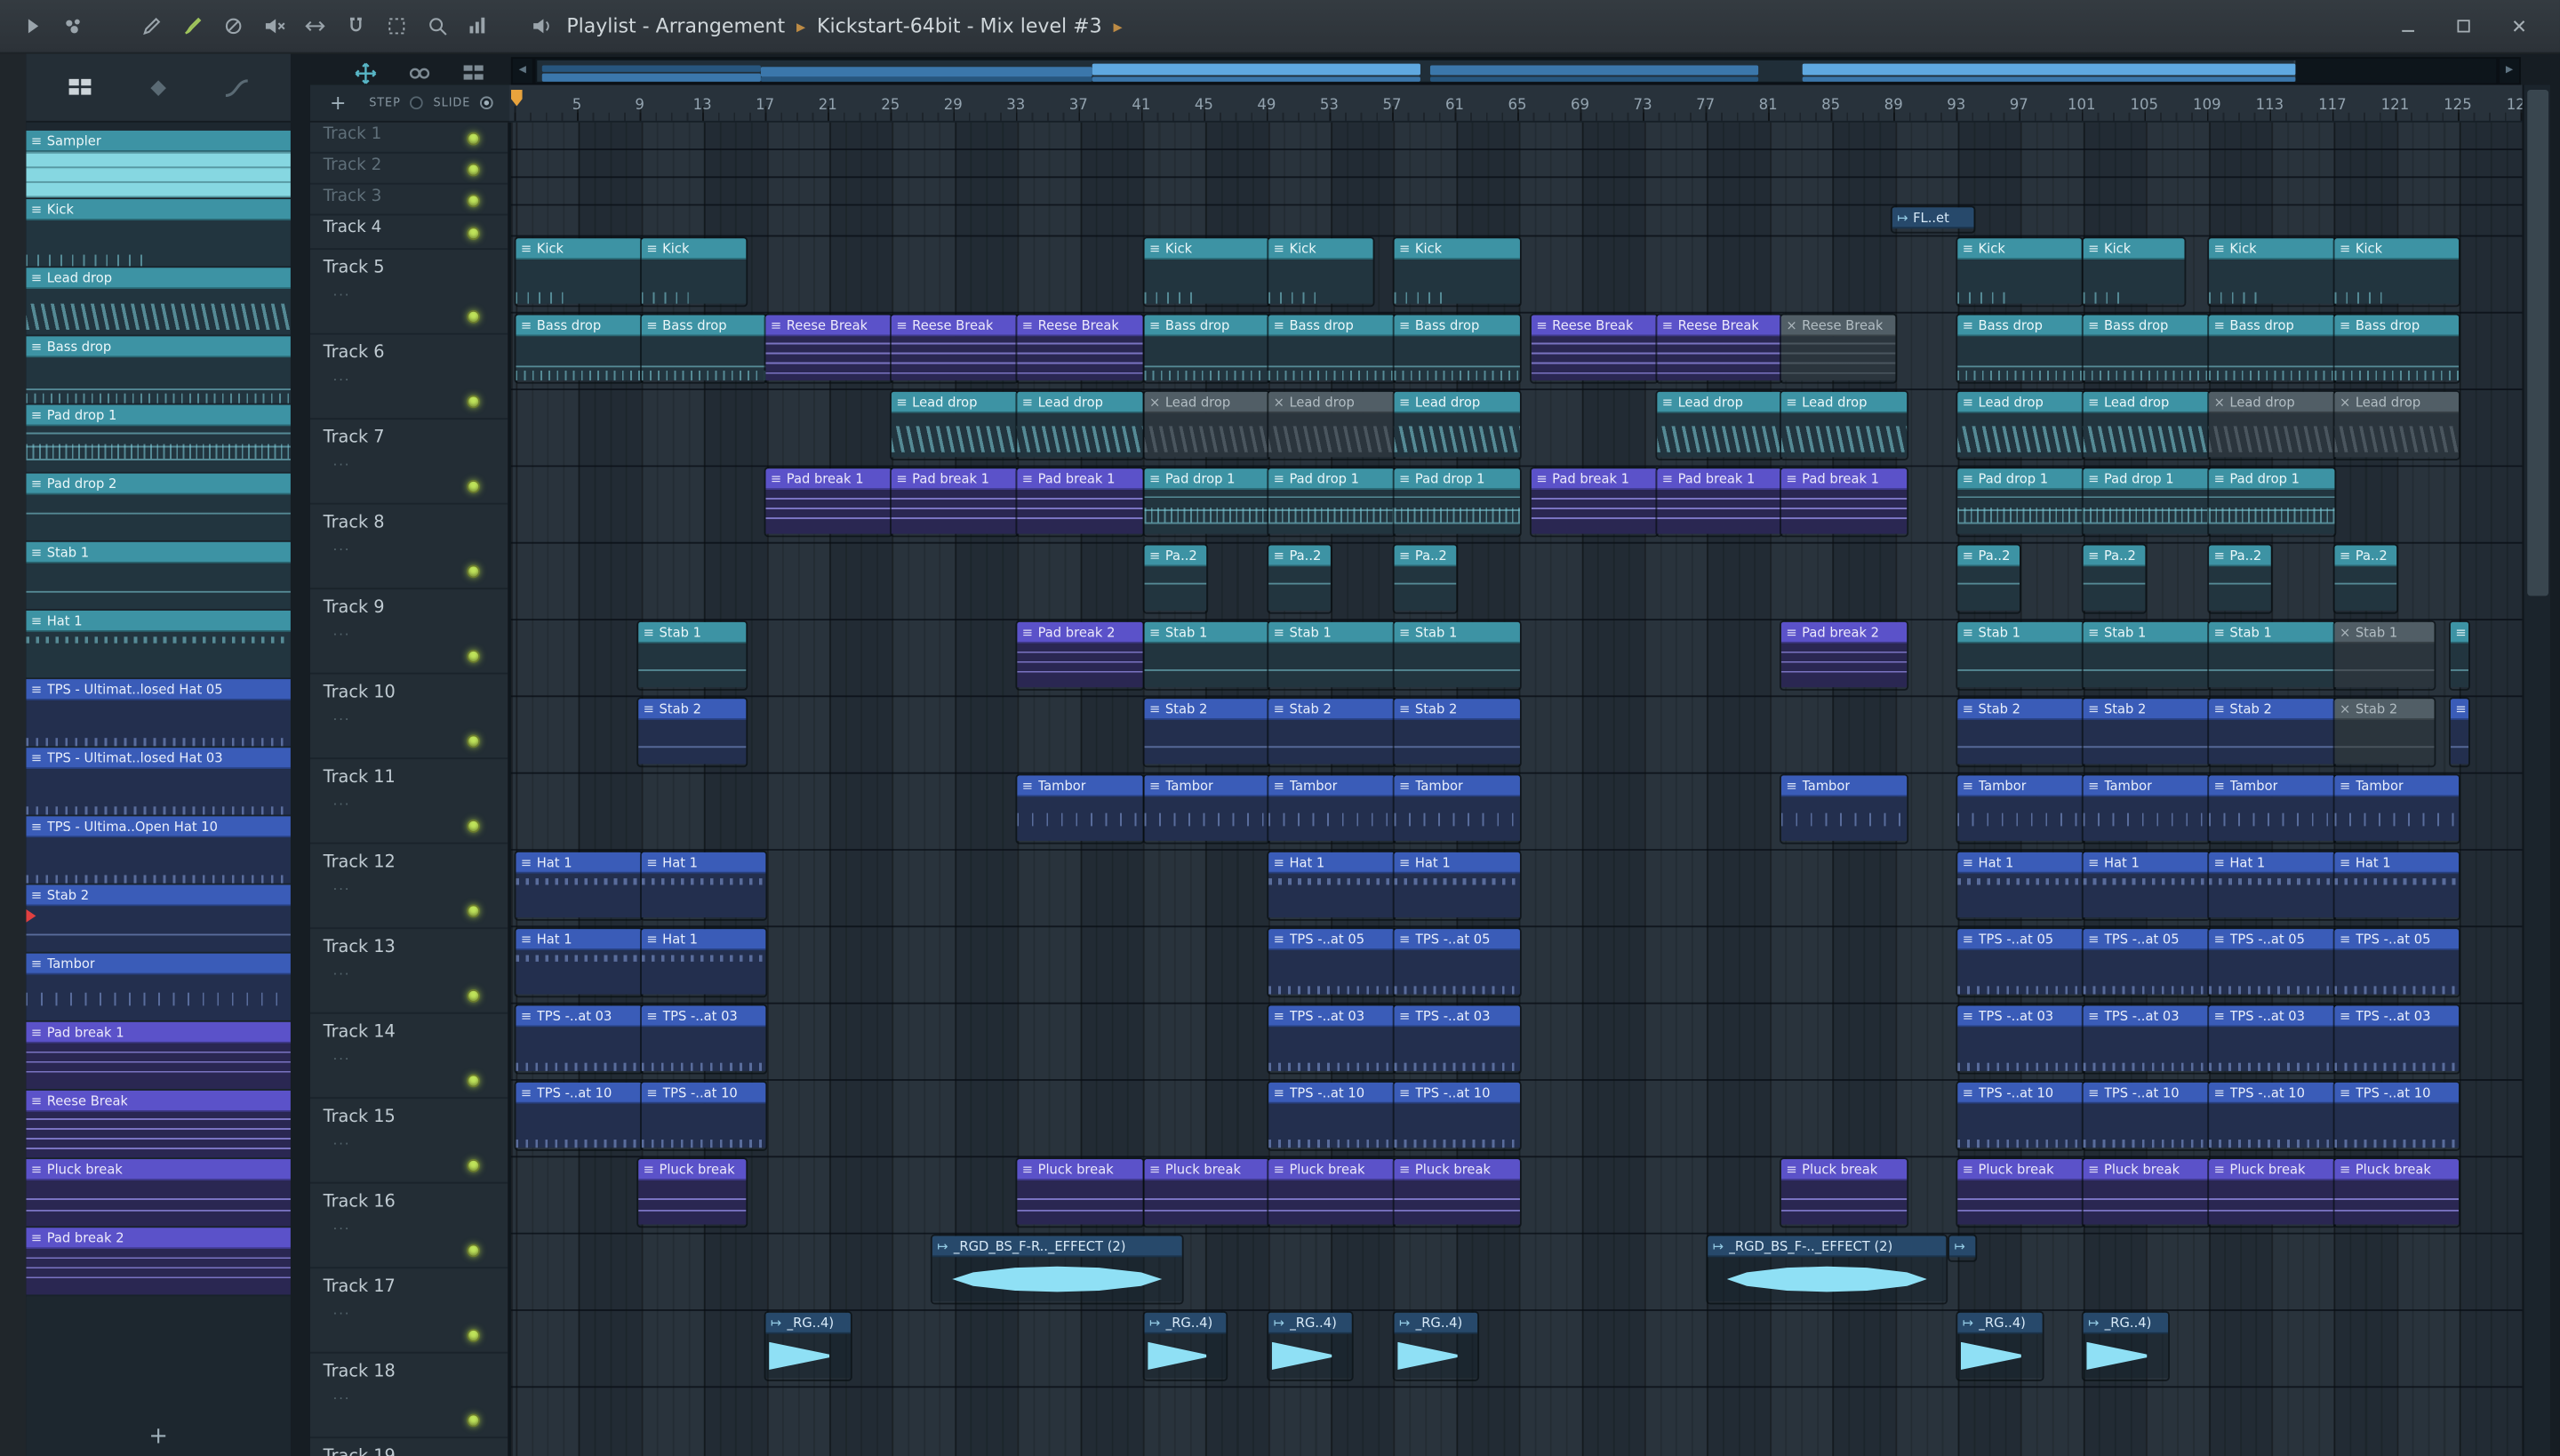 The width and height of the screenshot is (2560, 1456). I want to click on clip: ≡ Pad drop 1, so click(2272, 501).